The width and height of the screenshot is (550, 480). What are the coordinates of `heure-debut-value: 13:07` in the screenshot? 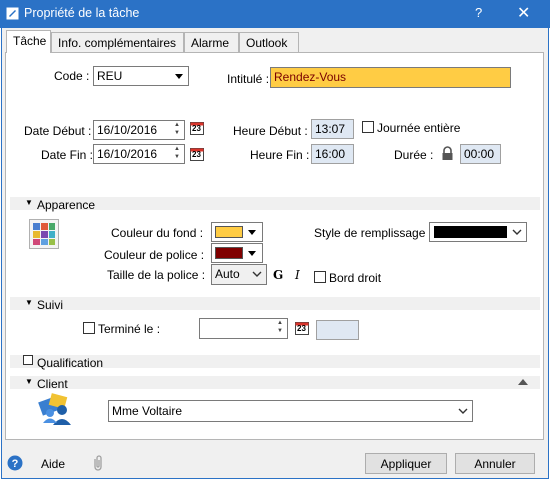 It's located at (330, 129).